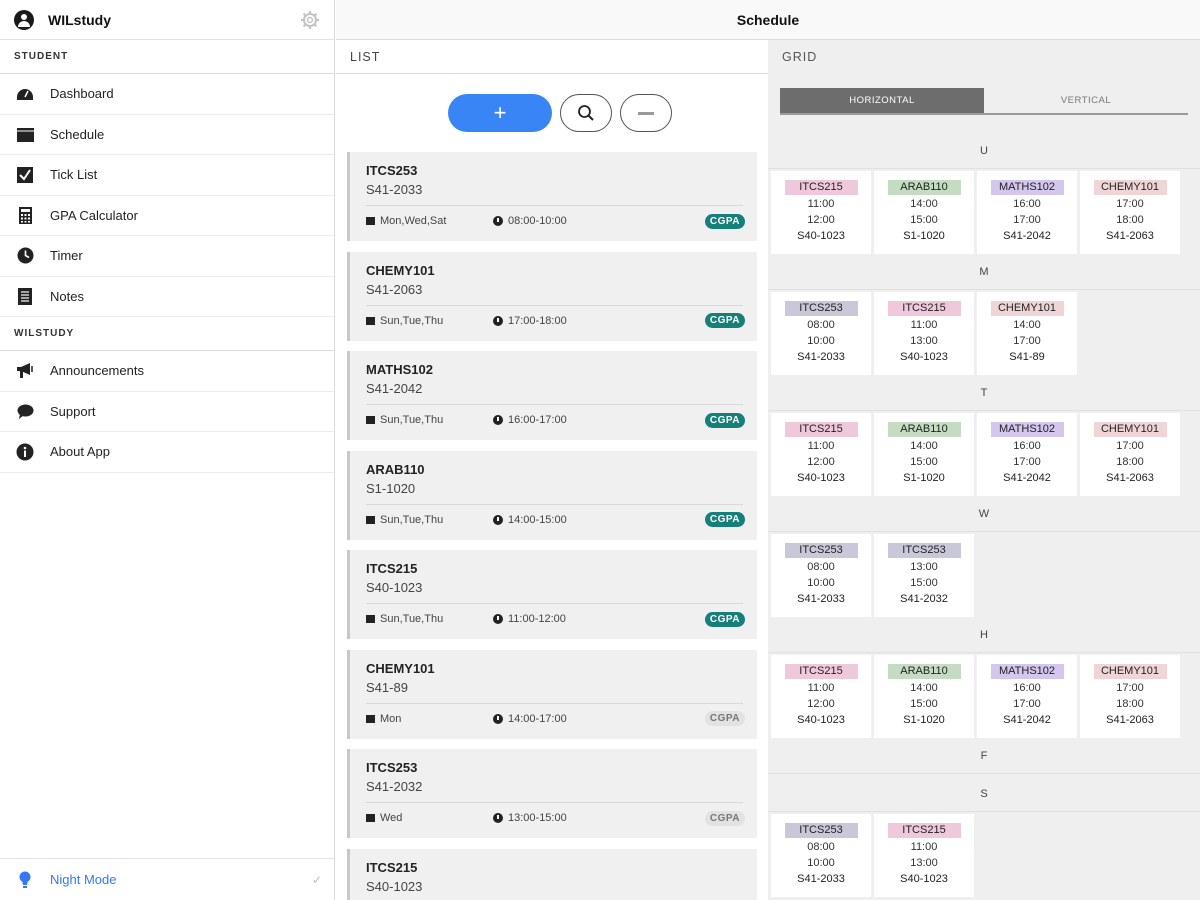  Describe the element at coordinates (97, 371) in the screenshot. I see `sidebar-item-label: Announcements` at that location.